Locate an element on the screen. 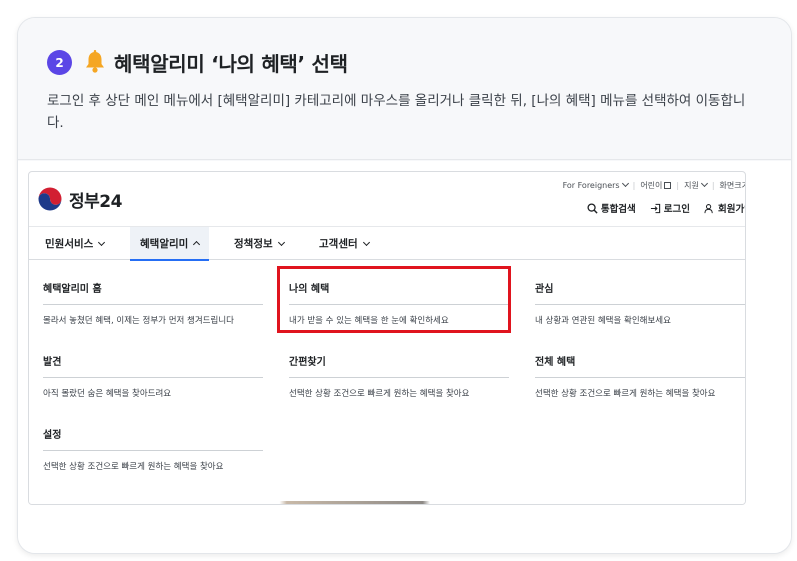  step-title: 혜택알리미 ‘나의 혜택’ 선택 is located at coordinates (231, 64).